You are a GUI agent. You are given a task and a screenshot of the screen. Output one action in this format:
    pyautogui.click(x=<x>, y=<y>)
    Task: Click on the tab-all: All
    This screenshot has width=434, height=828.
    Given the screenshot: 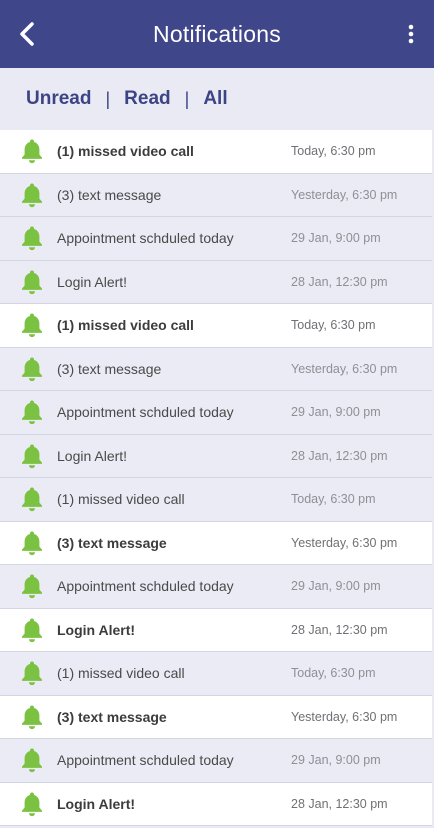 What is the action you would take?
    pyautogui.click(x=215, y=99)
    